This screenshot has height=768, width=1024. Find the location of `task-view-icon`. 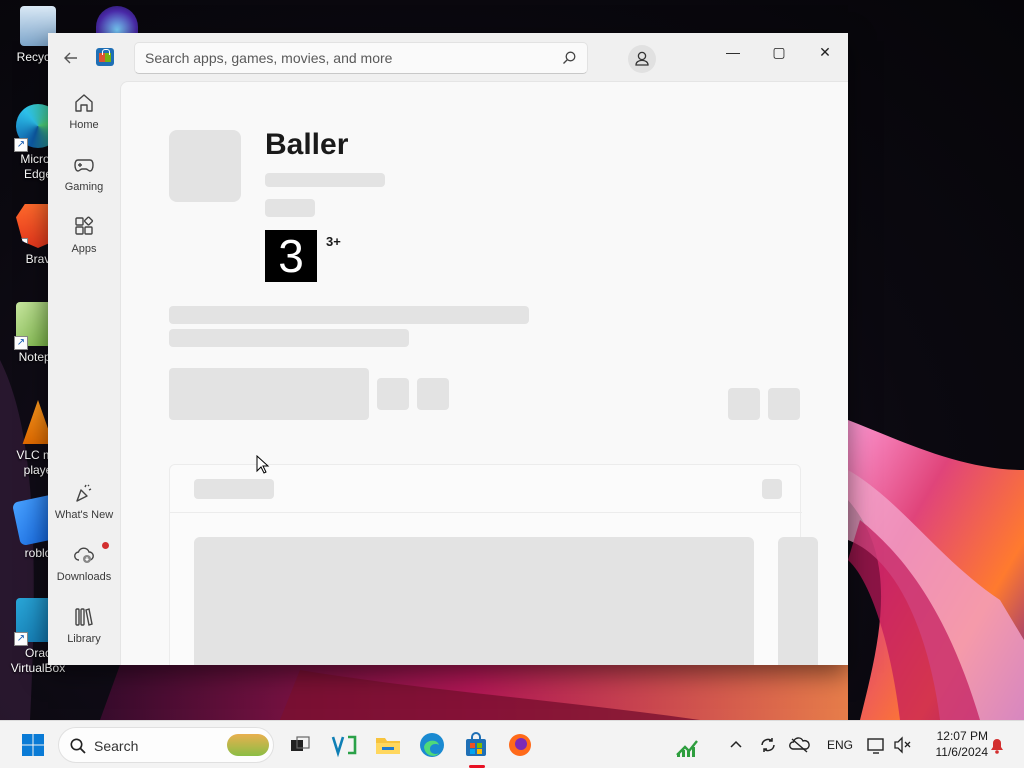

task-view-icon is located at coordinates (300, 743).